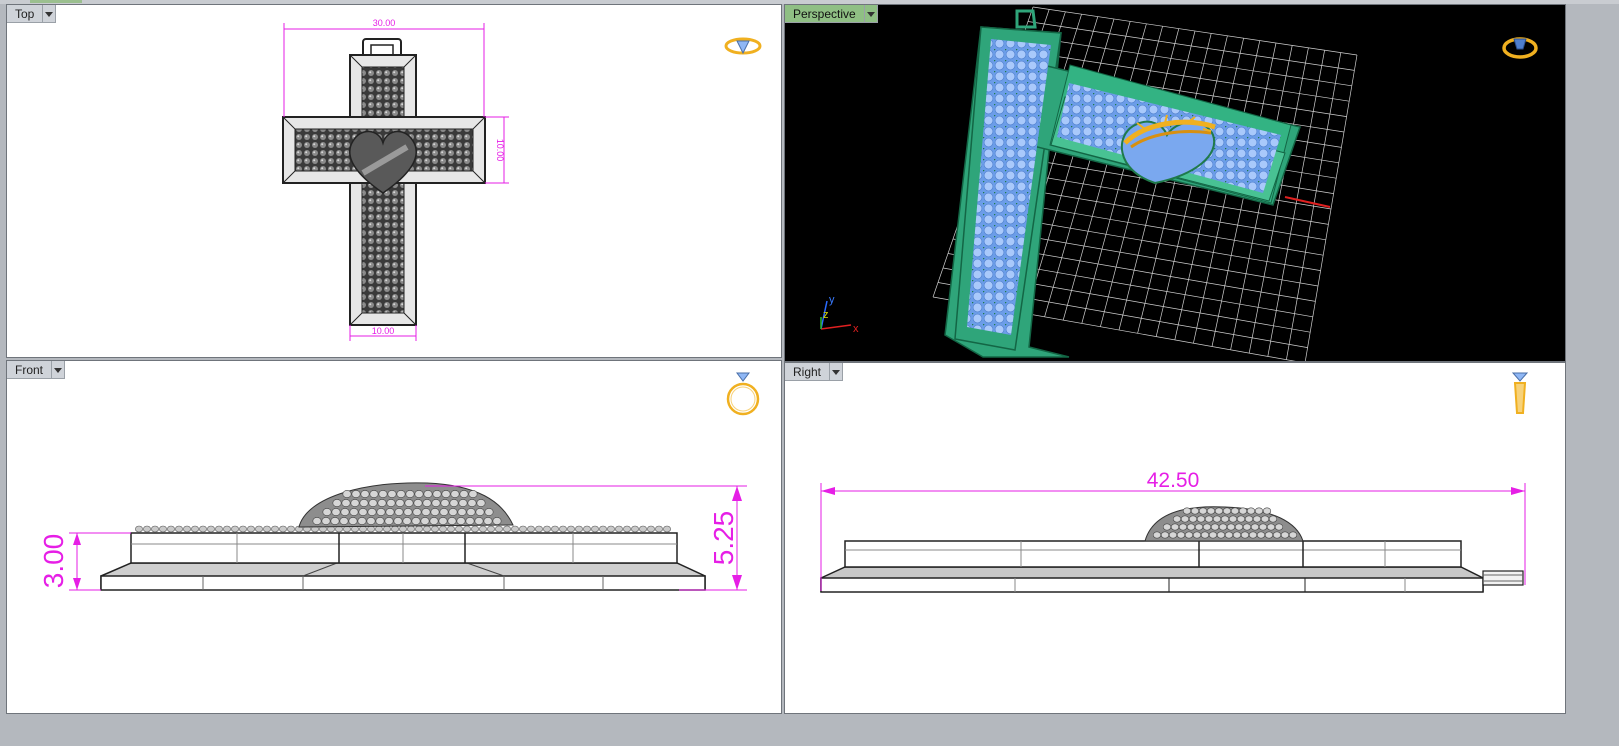 This screenshot has height=746, width=1619. What do you see at coordinates (856, 329) in the screenshot?
I see `axis-x-label: x` at bounding box center [856, 329].